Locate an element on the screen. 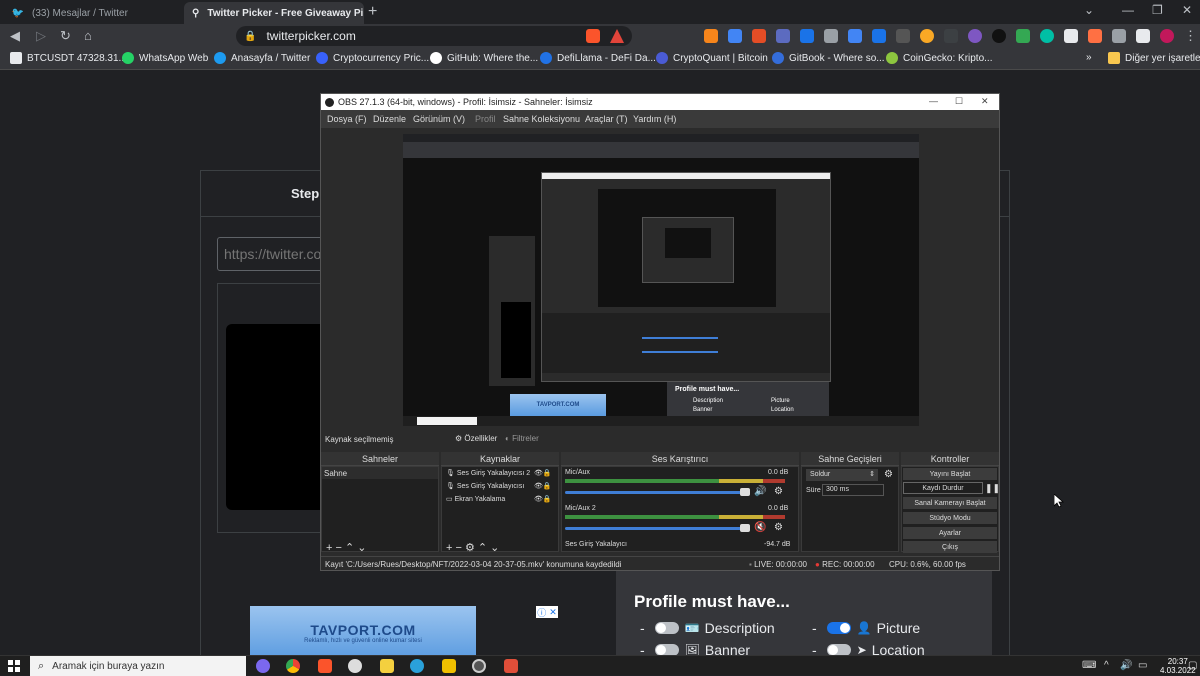 Image resolution: width=1200 pixels, height=676 pixels. extension-link-icon is located at coordinates (831, 36).